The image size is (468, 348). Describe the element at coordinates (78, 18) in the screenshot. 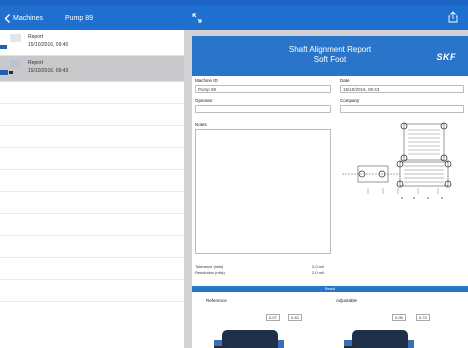

I see `nav-title: Pump 89` at that location.